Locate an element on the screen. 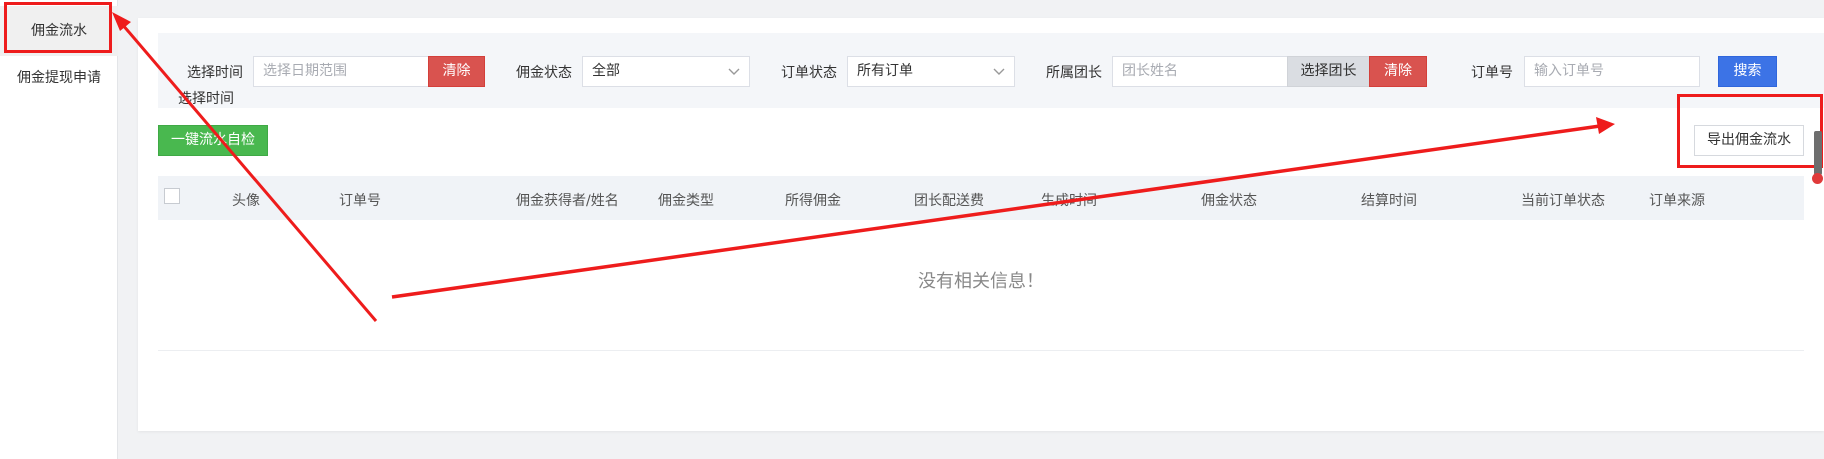 The width and height of the screenshot is (1824, 459). column-header: 佣金状态 is located at coordinates (1229, 201).